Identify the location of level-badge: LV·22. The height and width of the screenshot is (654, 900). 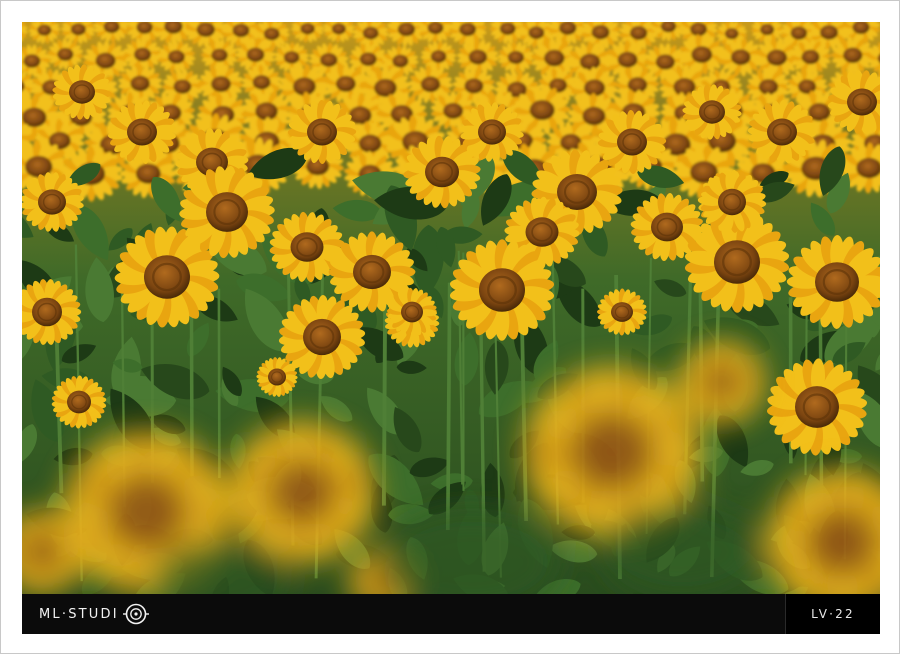
(832, 614).